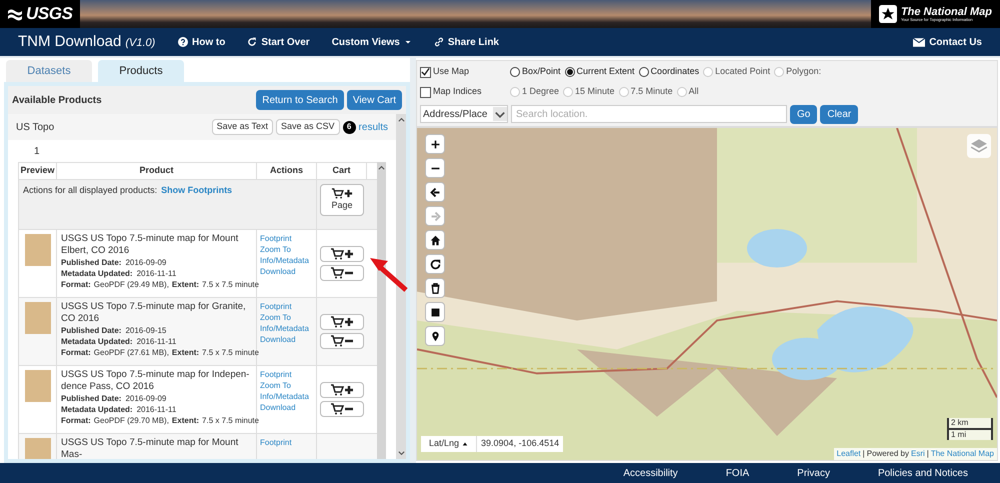 The image size is (1000, 483). I want to click on map-thumbnail, so click(37, 386).